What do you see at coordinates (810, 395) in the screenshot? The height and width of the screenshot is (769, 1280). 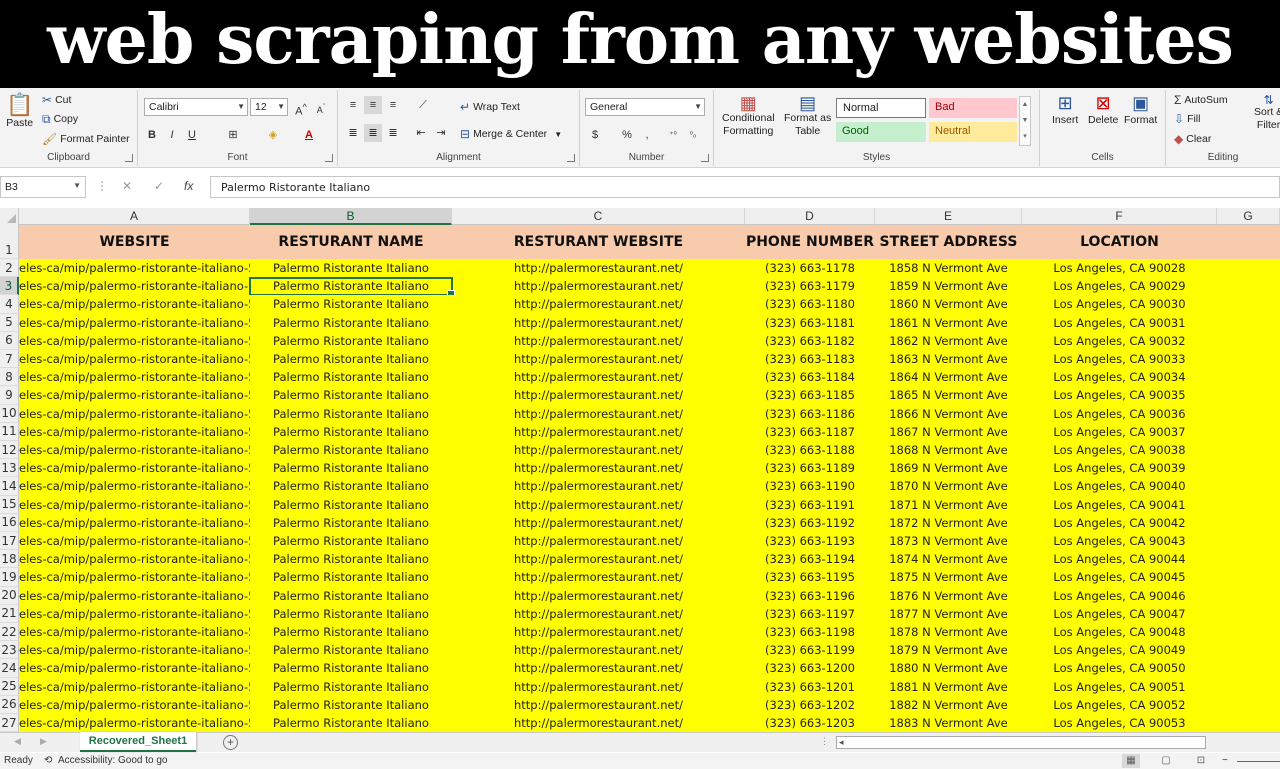 I see `cell-phone-number: (323) 663-1185` at bounding box center [810, 395].